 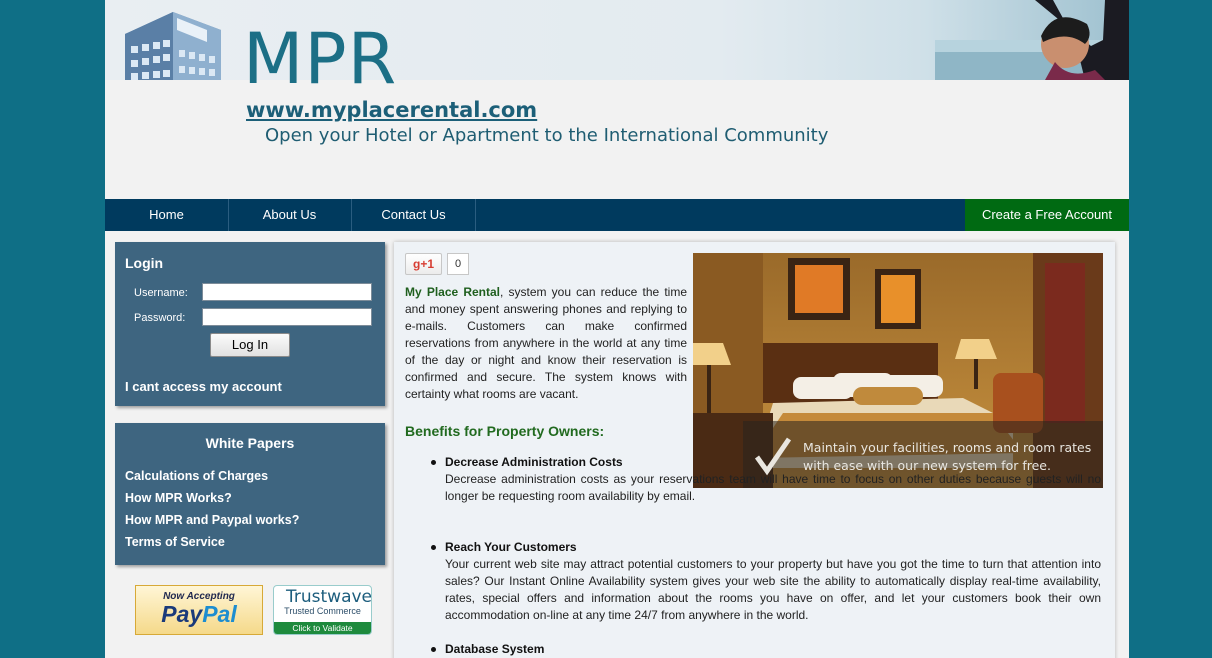 What do you see at coordinates (511, 547) in the screenshot?
I see `benefit-title: Reach Your Customers` at bounding box center [511, 547].